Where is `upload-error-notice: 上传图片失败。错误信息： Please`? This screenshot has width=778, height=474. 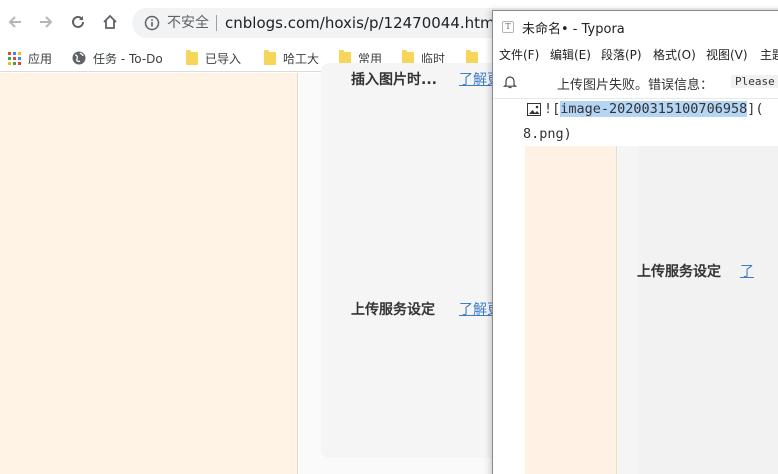 upload-error-notice: 上传图片失败。错误信息： Please is located at coordinates (635, 82).